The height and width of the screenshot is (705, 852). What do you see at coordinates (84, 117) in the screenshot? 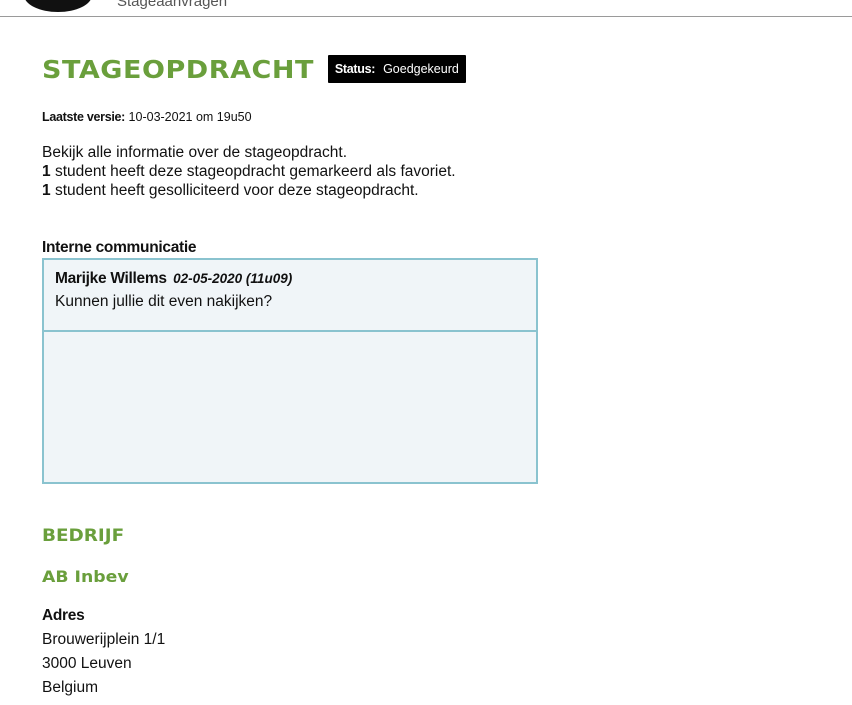
I see `latest-version-label: Laatste versie:` at bounding box center [84, 117].